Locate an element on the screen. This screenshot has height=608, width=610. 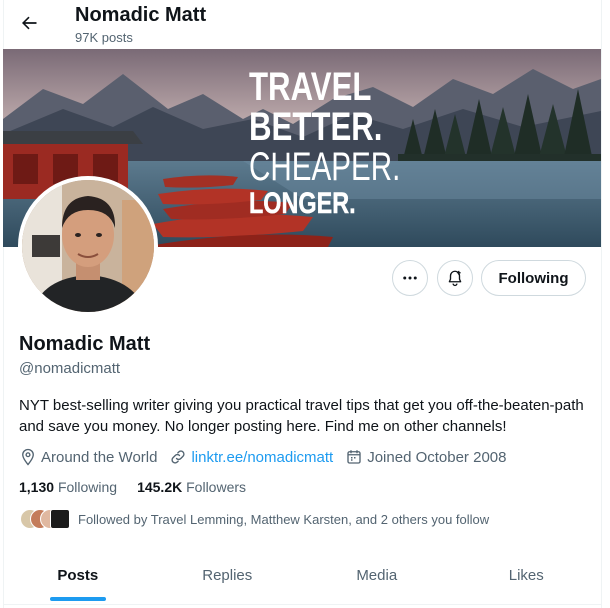
followers-stat: 145.2K Followers is located at coordinates (191, 487).